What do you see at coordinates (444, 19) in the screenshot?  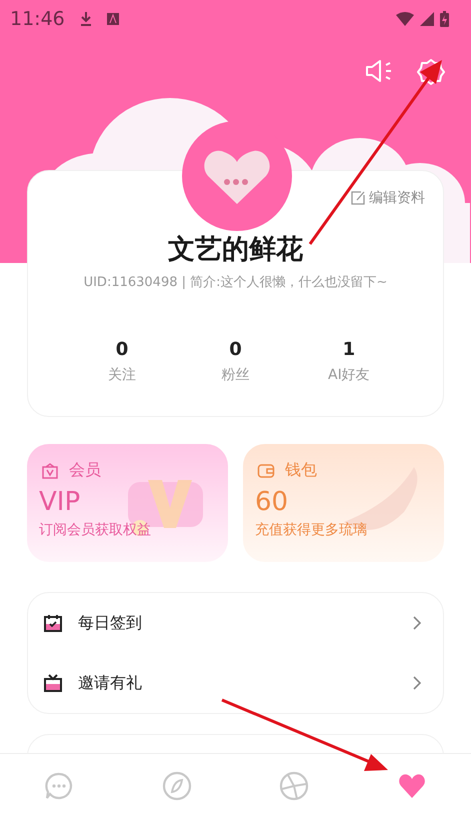 I see `battery-icon` at bounding box center [444, 19].